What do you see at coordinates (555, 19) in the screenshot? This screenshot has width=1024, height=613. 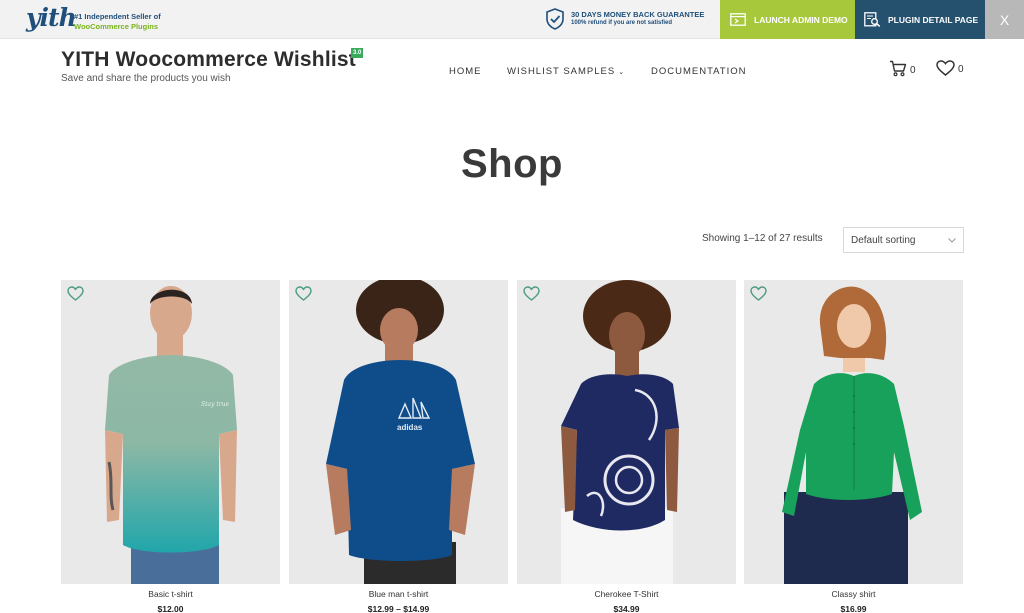 I see `shield-check-icon` at bounding box center [555, 19].